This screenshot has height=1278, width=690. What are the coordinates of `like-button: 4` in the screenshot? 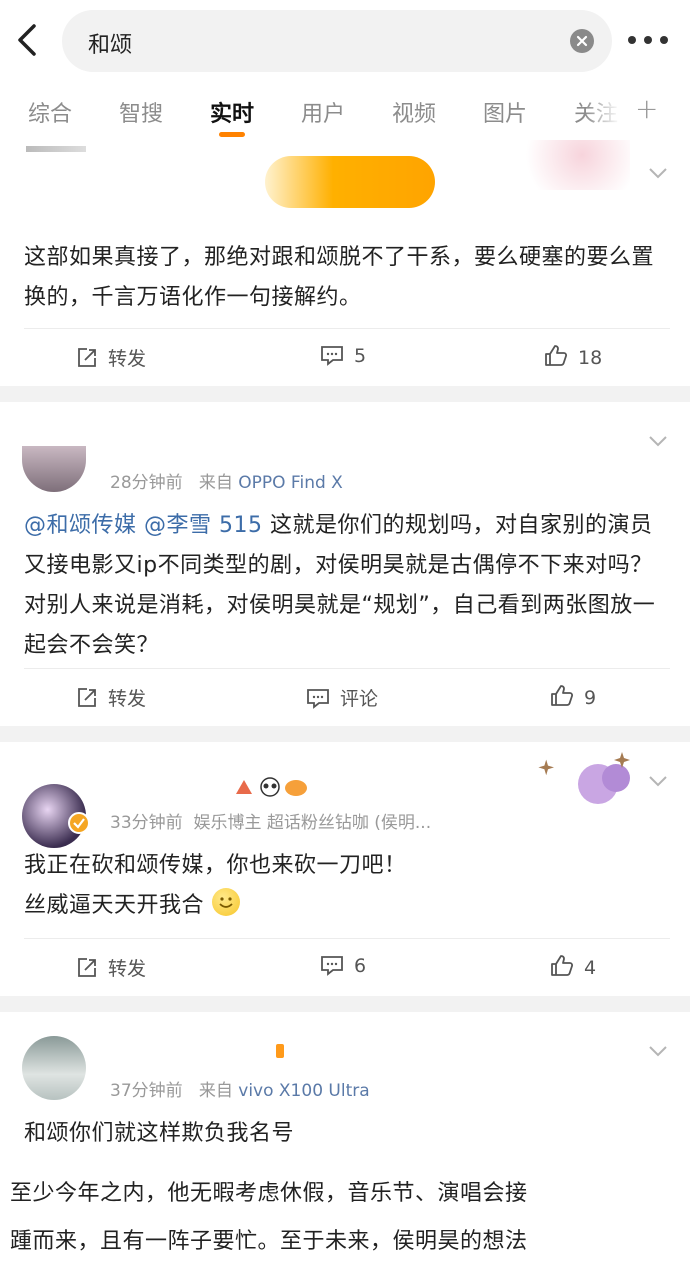 It's located at (573, 966).